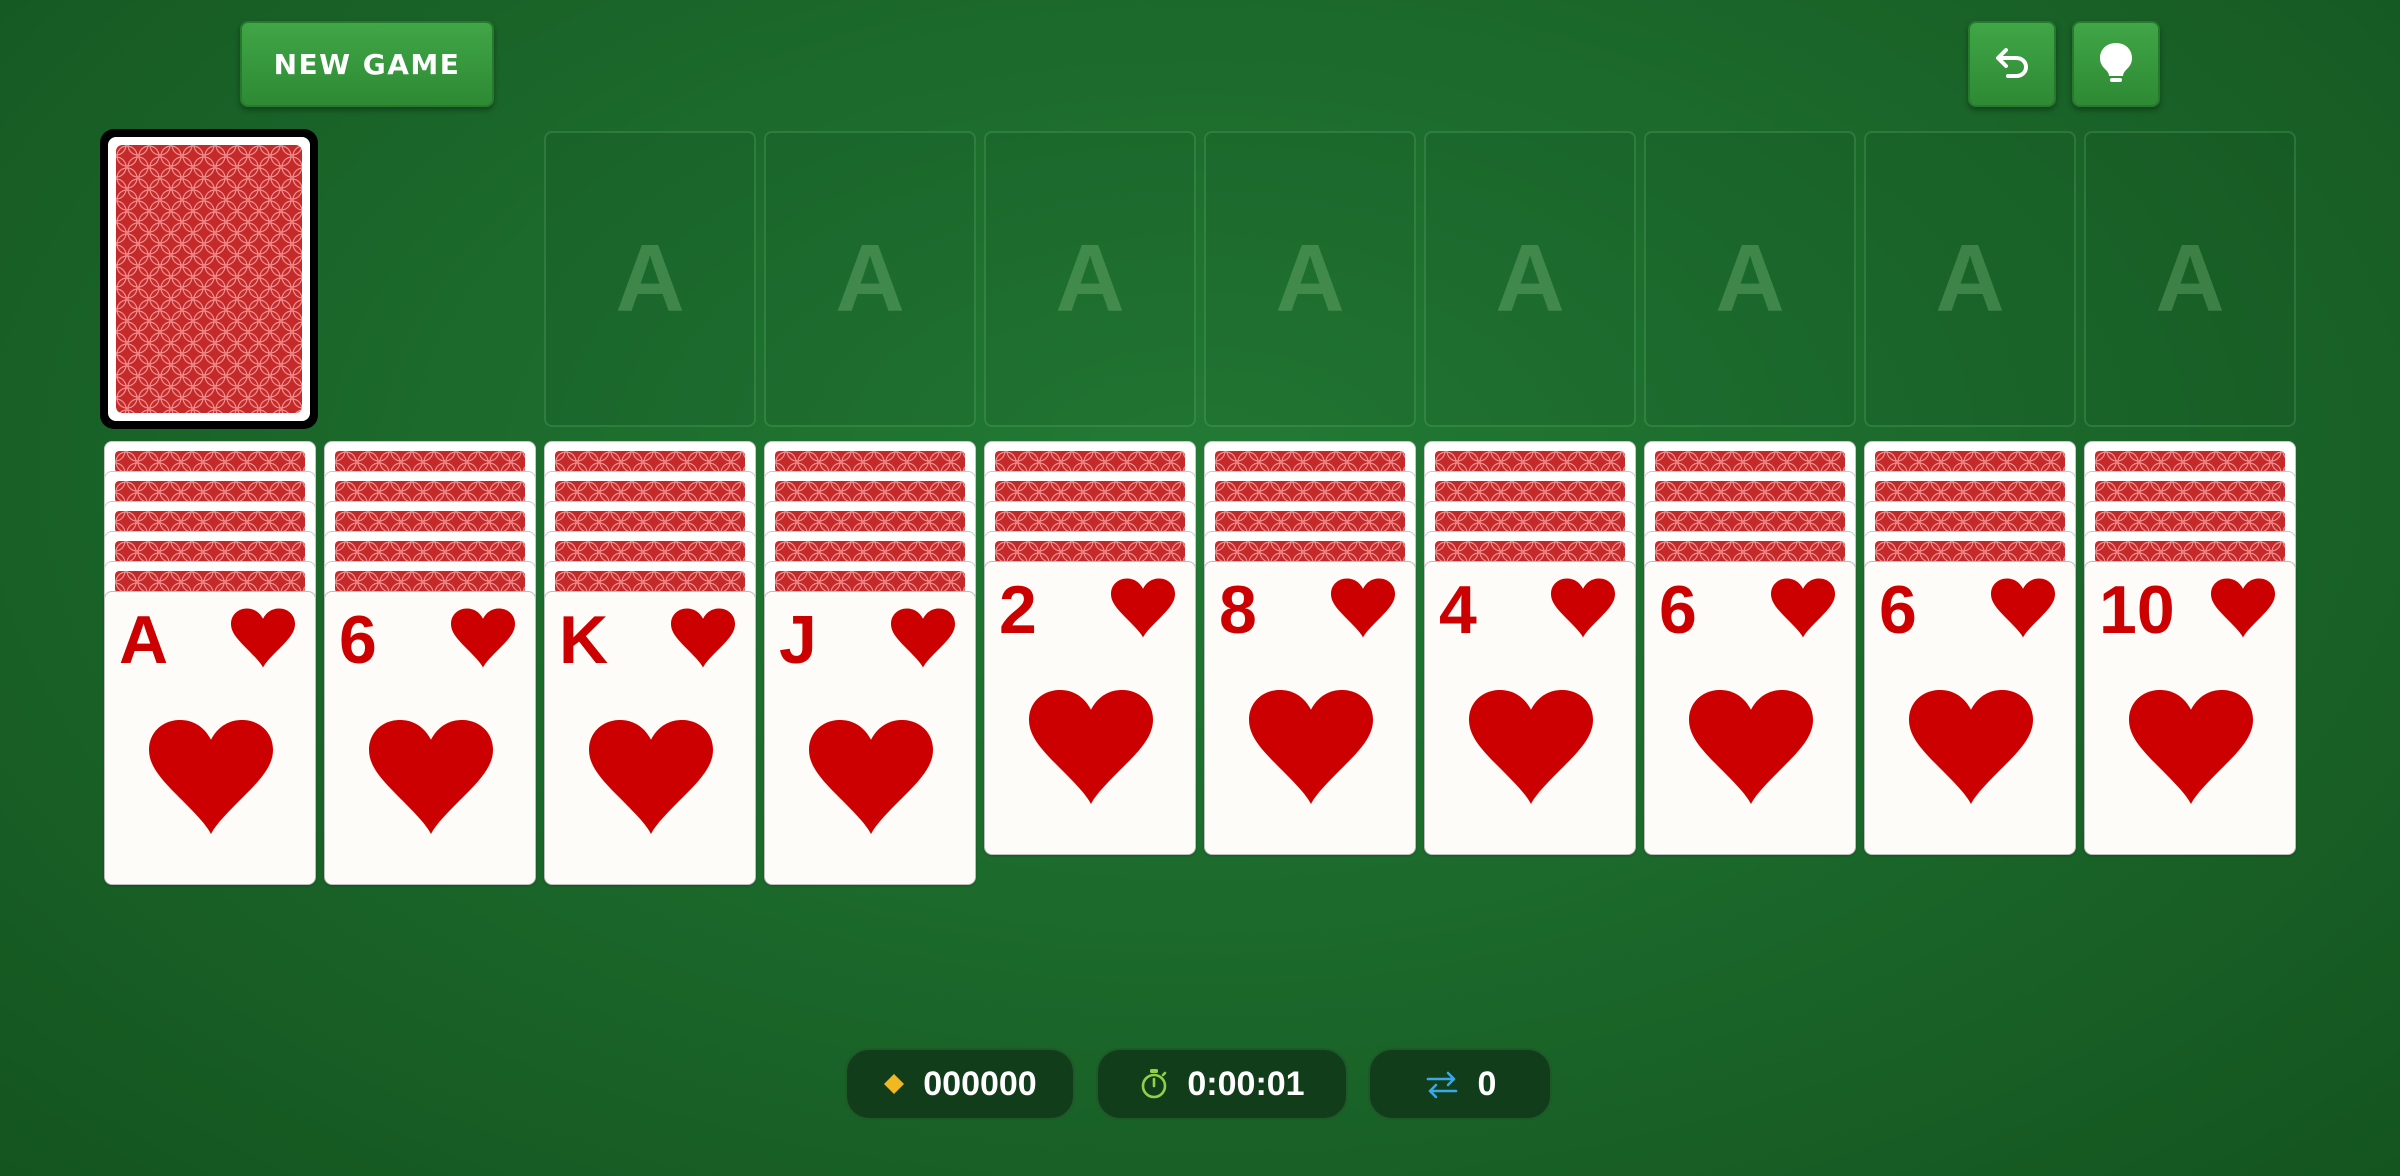  I want to click on stock-pile, so click(209, 279).